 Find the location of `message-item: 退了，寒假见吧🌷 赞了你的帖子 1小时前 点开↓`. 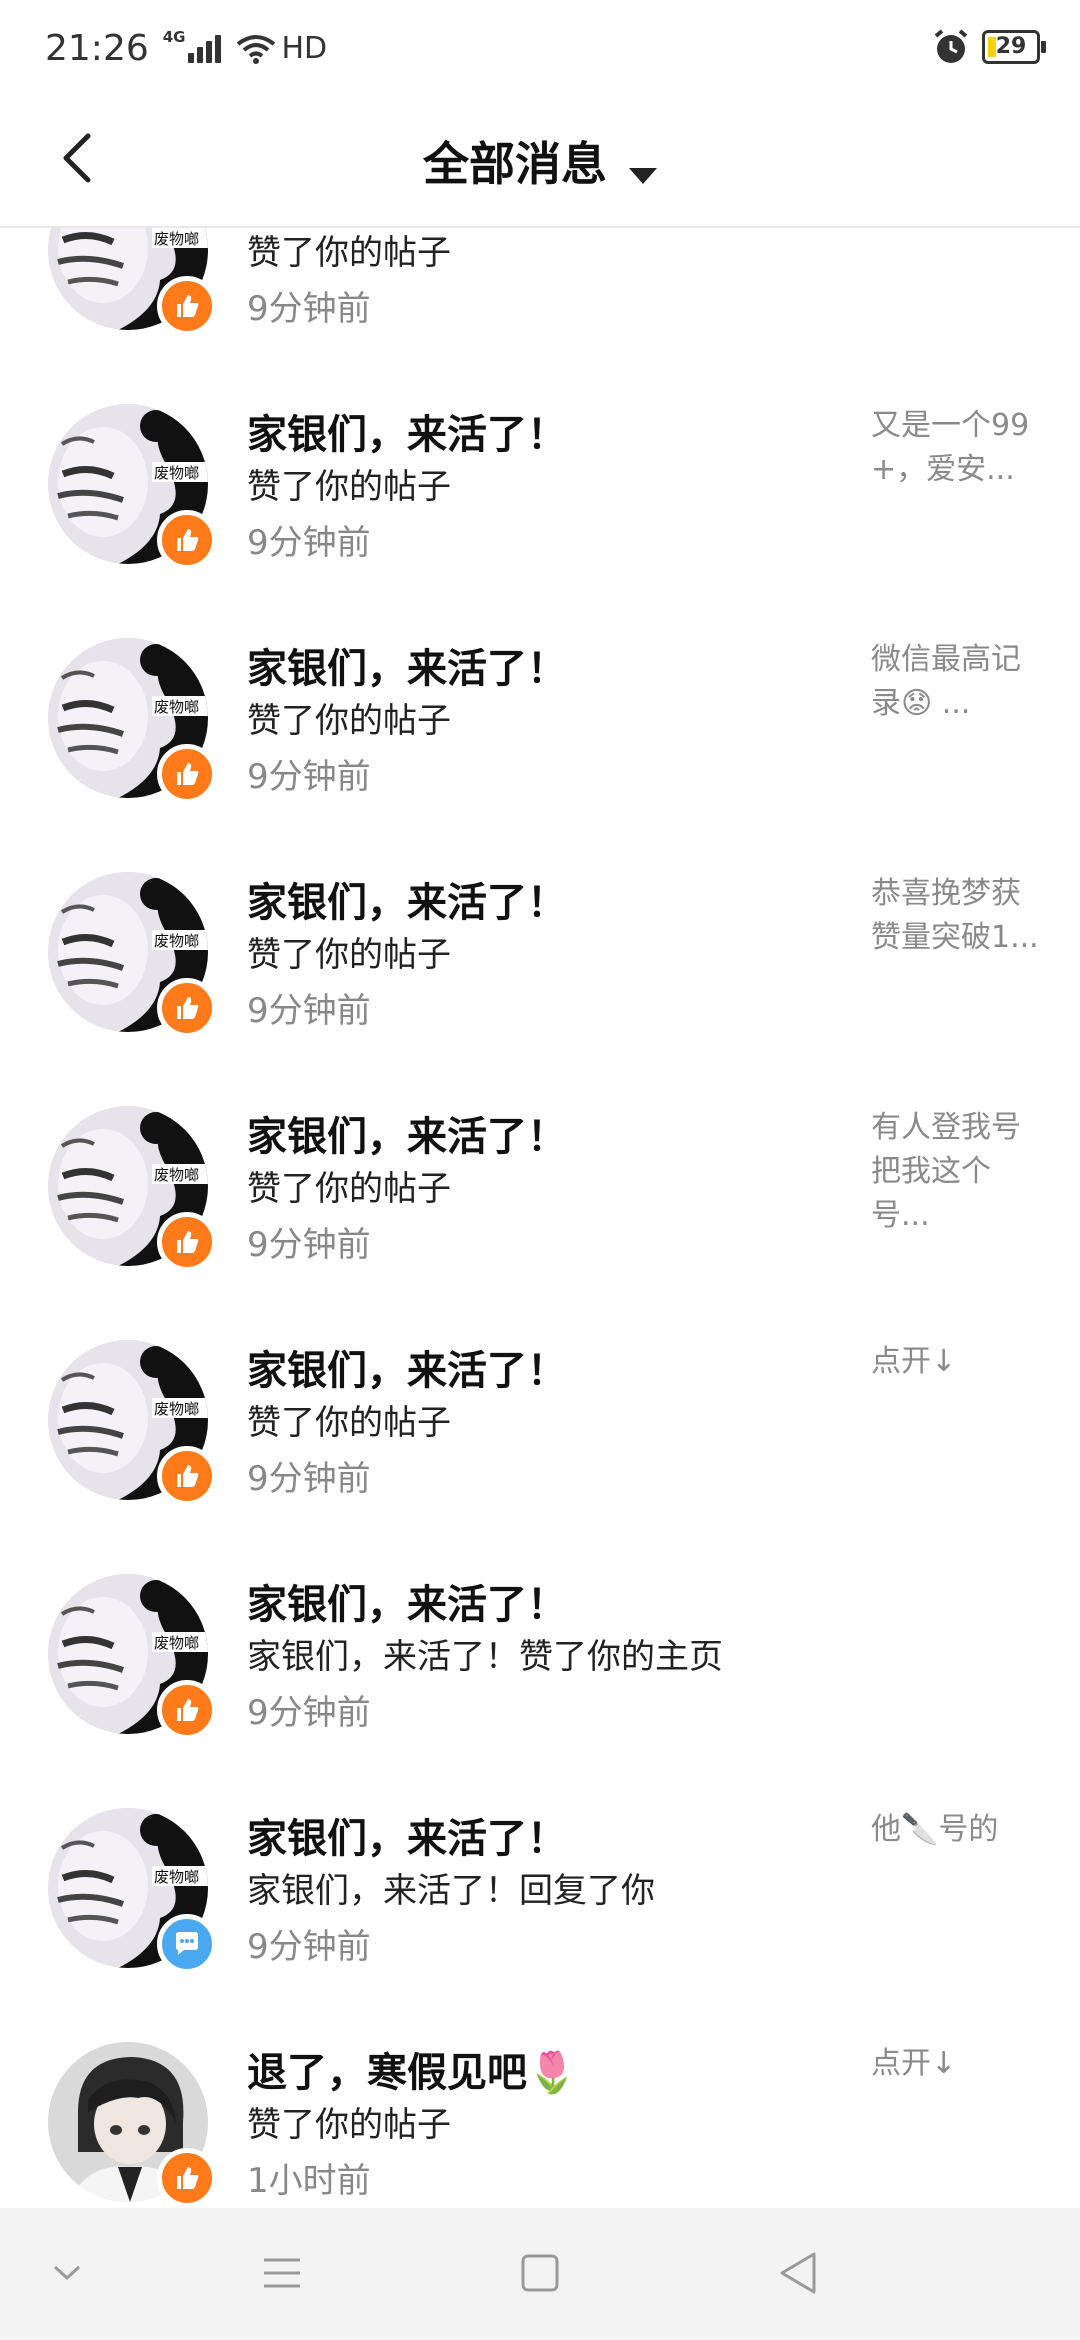

message-item: 退了，寒假见吧🌷 赞了你的帖子 1小时前 点开↓ is located at coordinates (540, 2110).